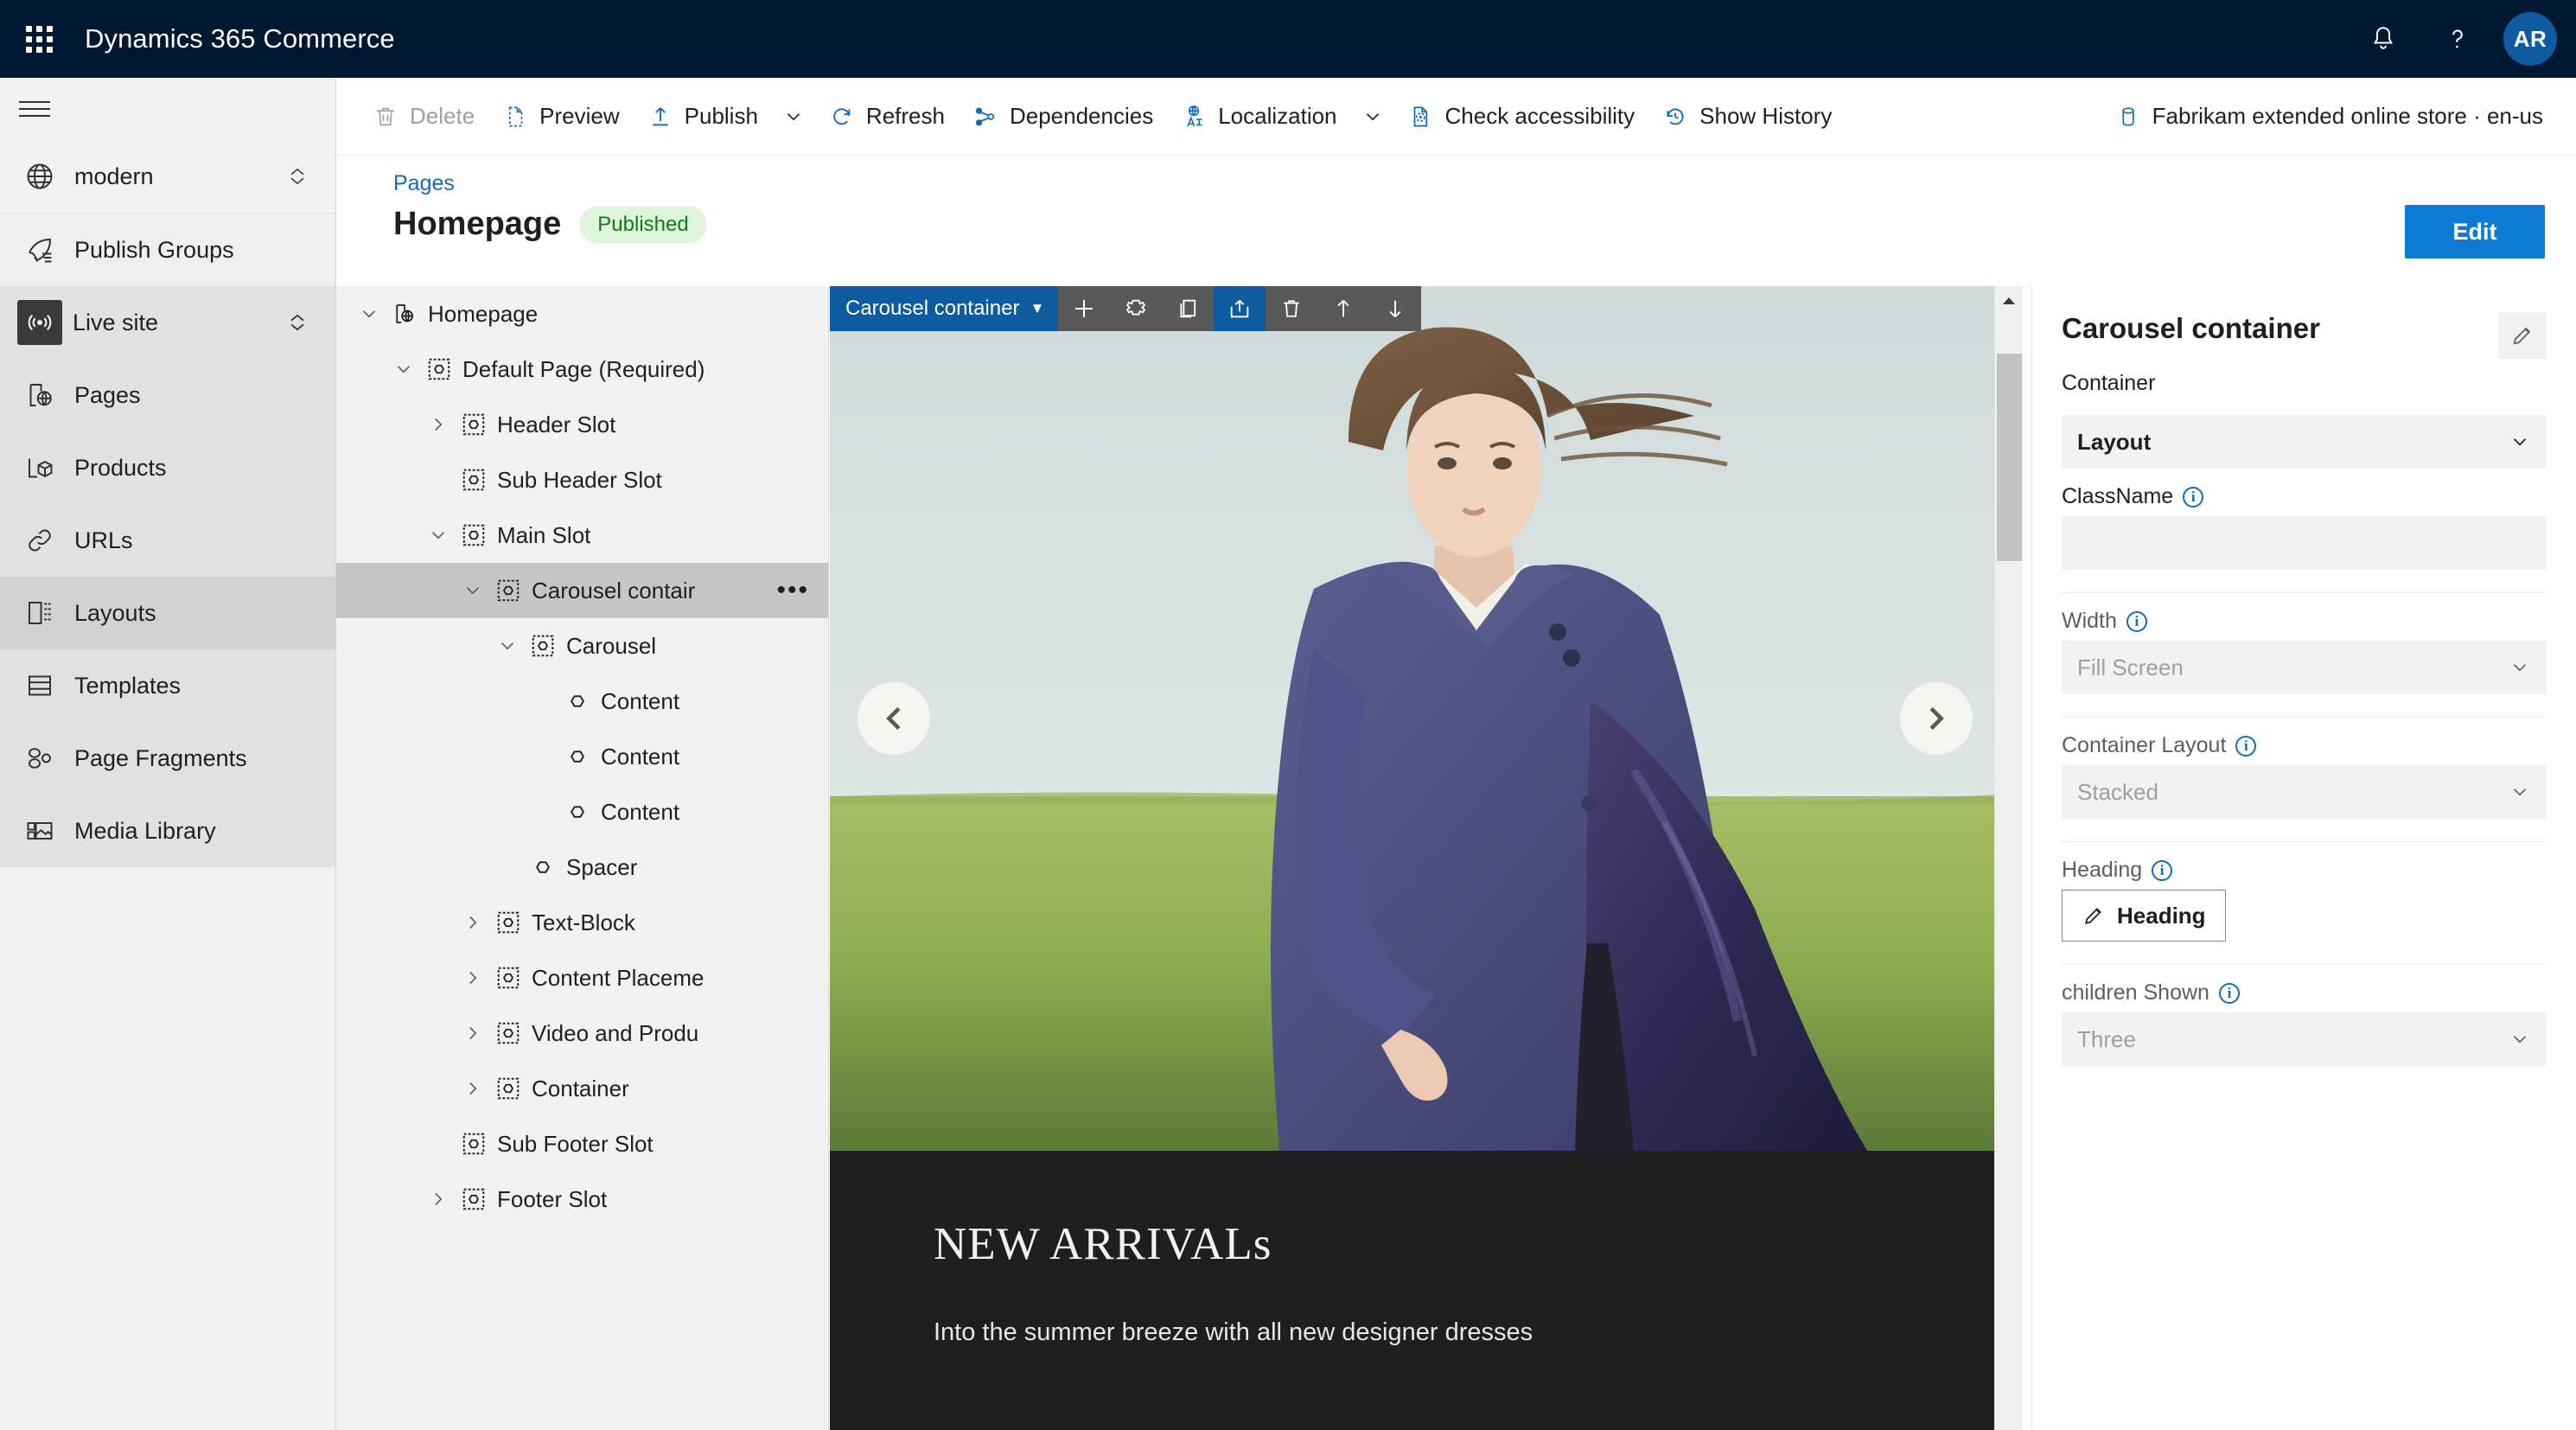 This screenshot has height=1430, width=2576. I want to click on tree-node: Content Placeme, so click(582, 978).